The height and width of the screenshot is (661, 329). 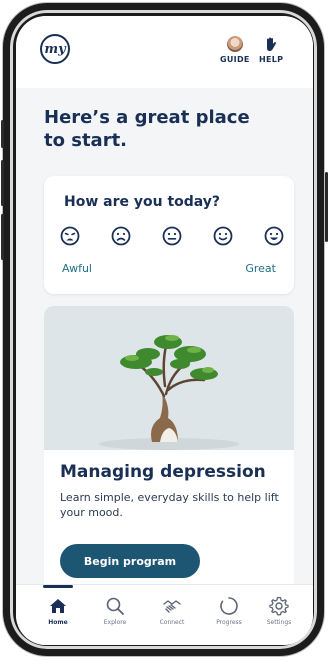 I want to click on guide-button: GUIDE, so click(x=235, y=50).